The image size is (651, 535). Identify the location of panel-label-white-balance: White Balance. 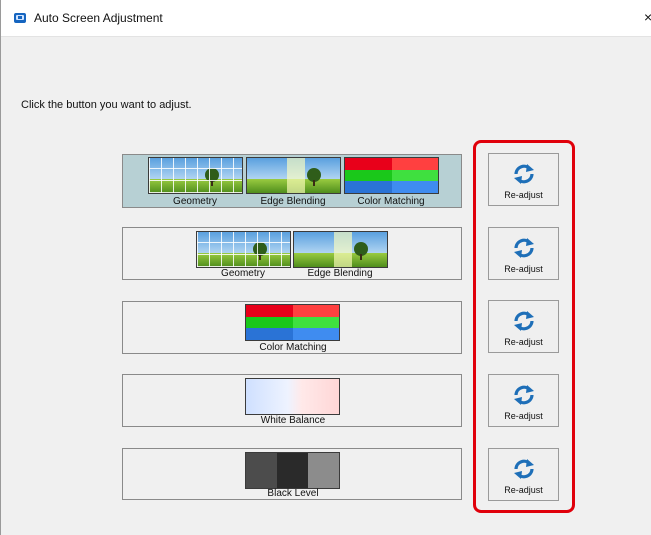
(293, 420).